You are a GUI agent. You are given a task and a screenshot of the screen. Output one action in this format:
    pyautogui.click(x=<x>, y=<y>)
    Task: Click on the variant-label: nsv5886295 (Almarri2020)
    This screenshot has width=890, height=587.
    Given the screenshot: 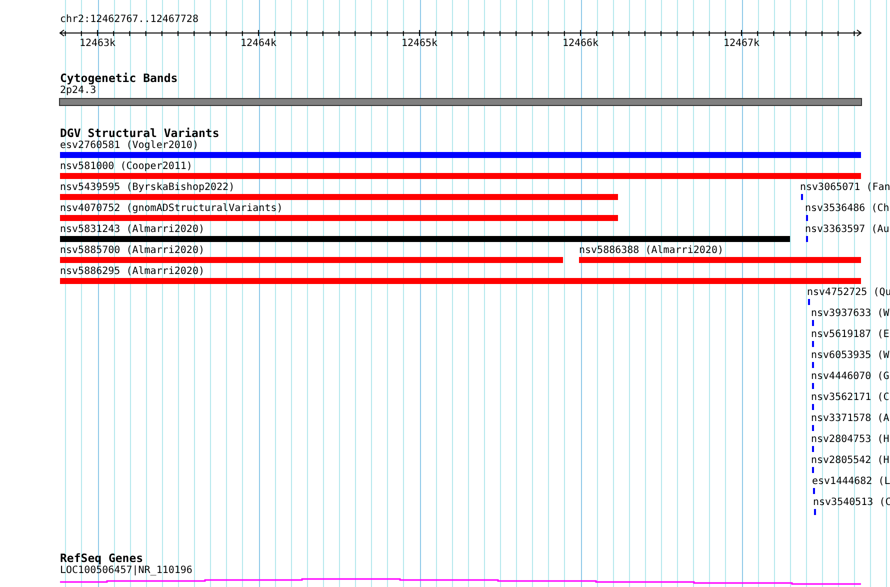 What is the action you would take?
    pyautogui.click(x=132, y=272)
    